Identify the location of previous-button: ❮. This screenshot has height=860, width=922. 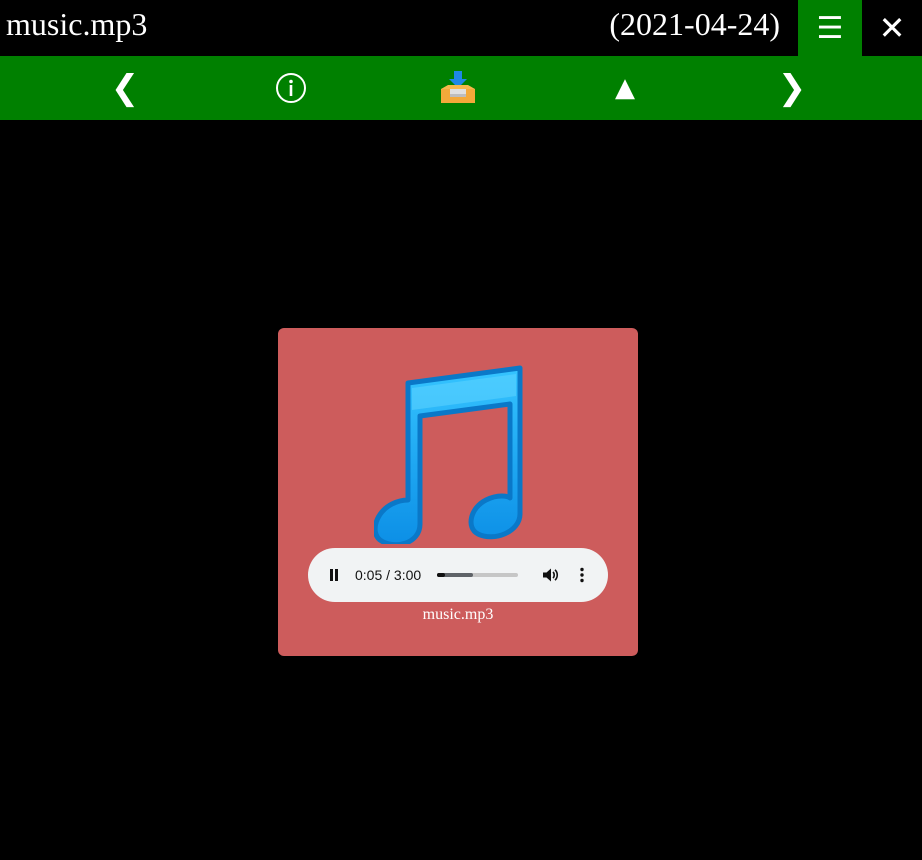
(125, 88).